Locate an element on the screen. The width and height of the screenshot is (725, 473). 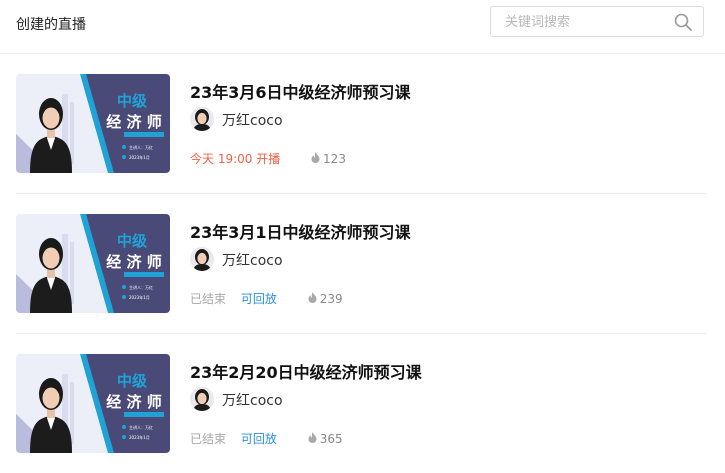
live-meta: 已结束 可回放 365 is located at coordinates (266, 438).